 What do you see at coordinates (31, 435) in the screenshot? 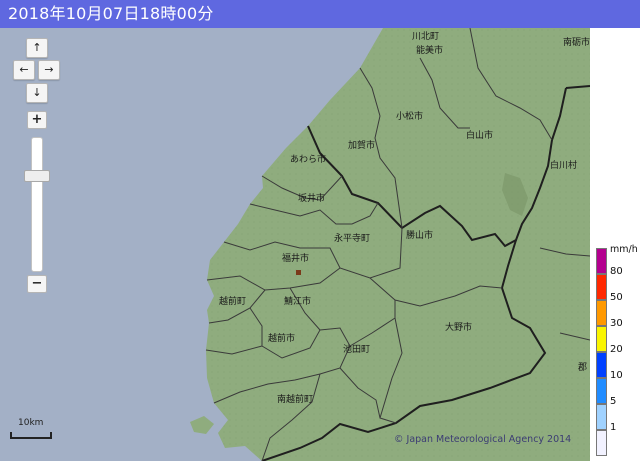
I see `scale-bar-line` at bounding box center [31, 435].